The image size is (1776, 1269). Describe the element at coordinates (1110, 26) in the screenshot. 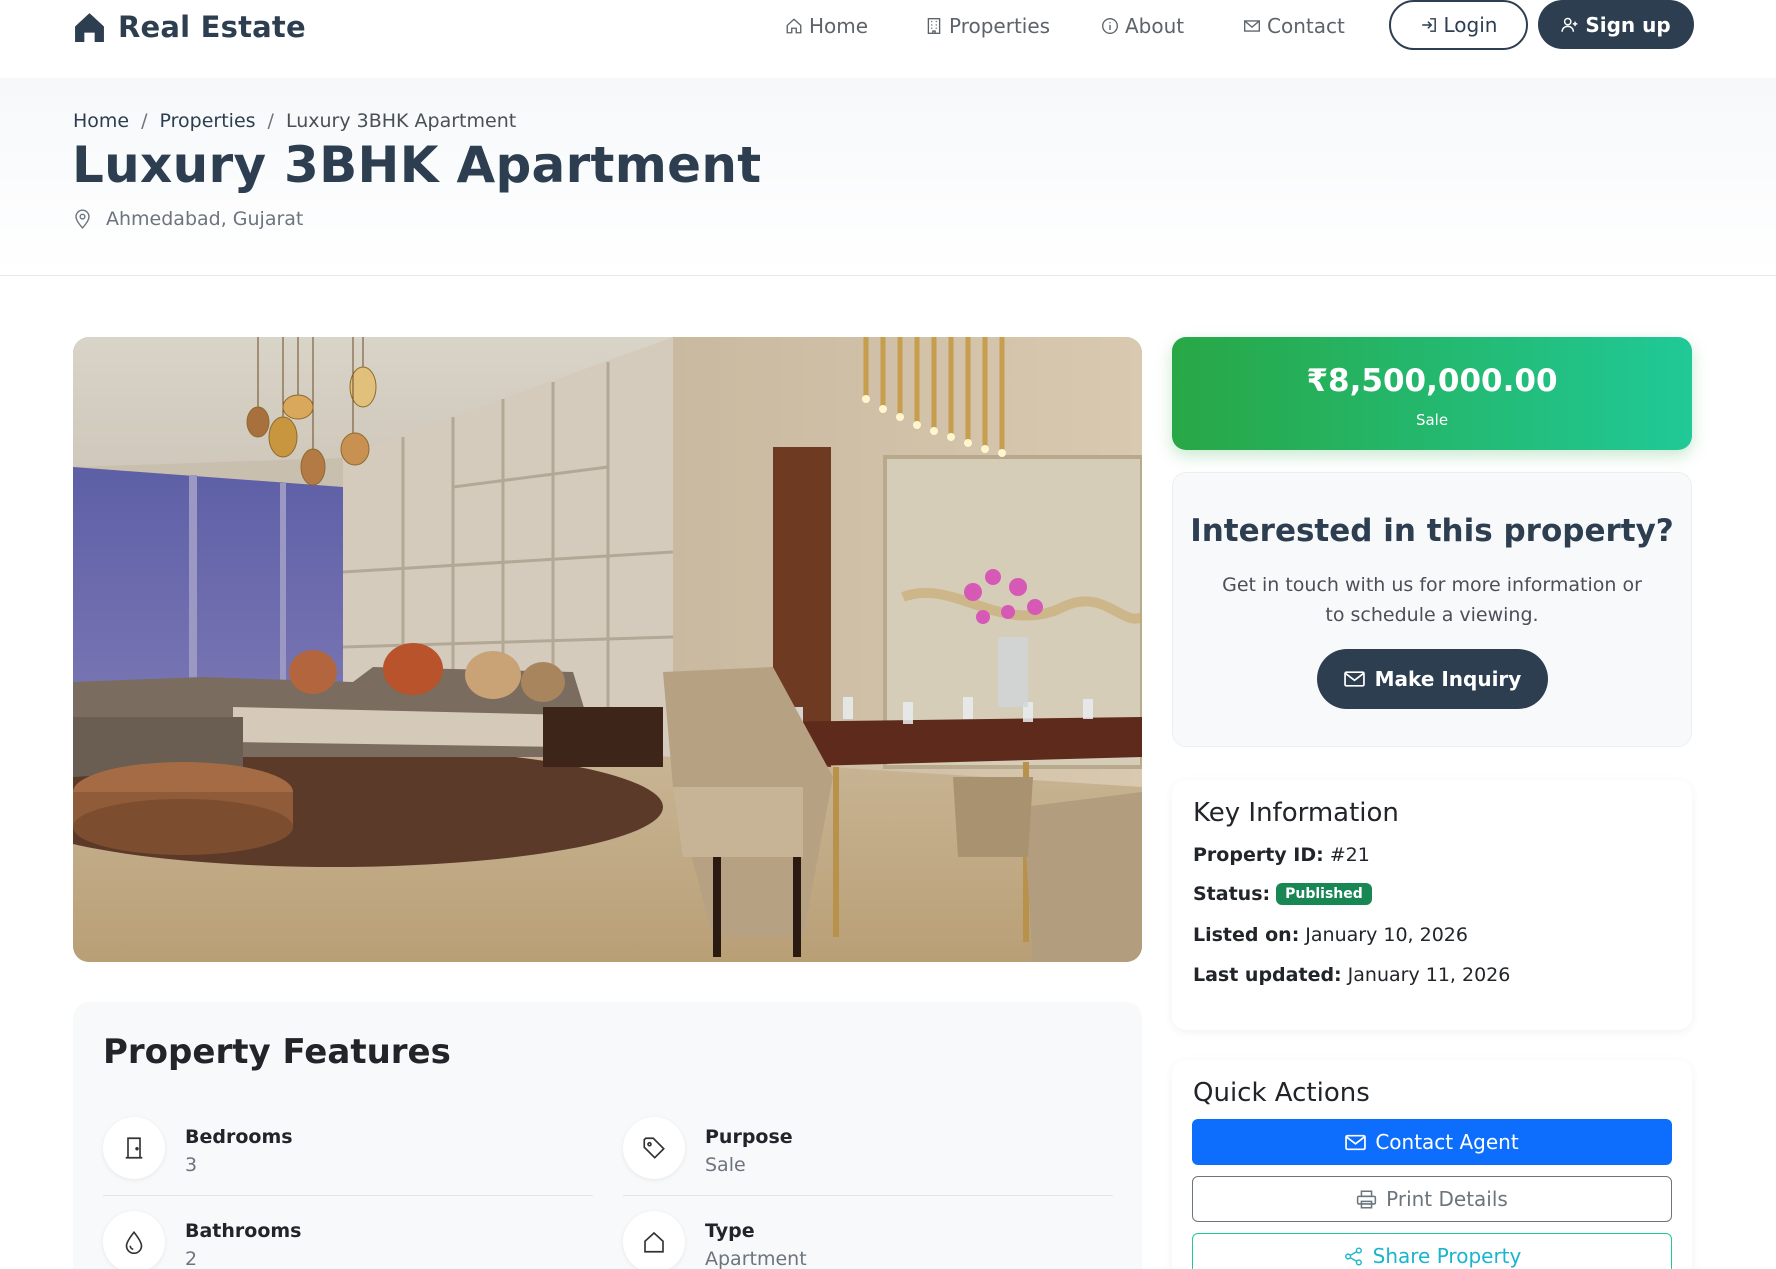

I see `info-circle-icon` at that location.